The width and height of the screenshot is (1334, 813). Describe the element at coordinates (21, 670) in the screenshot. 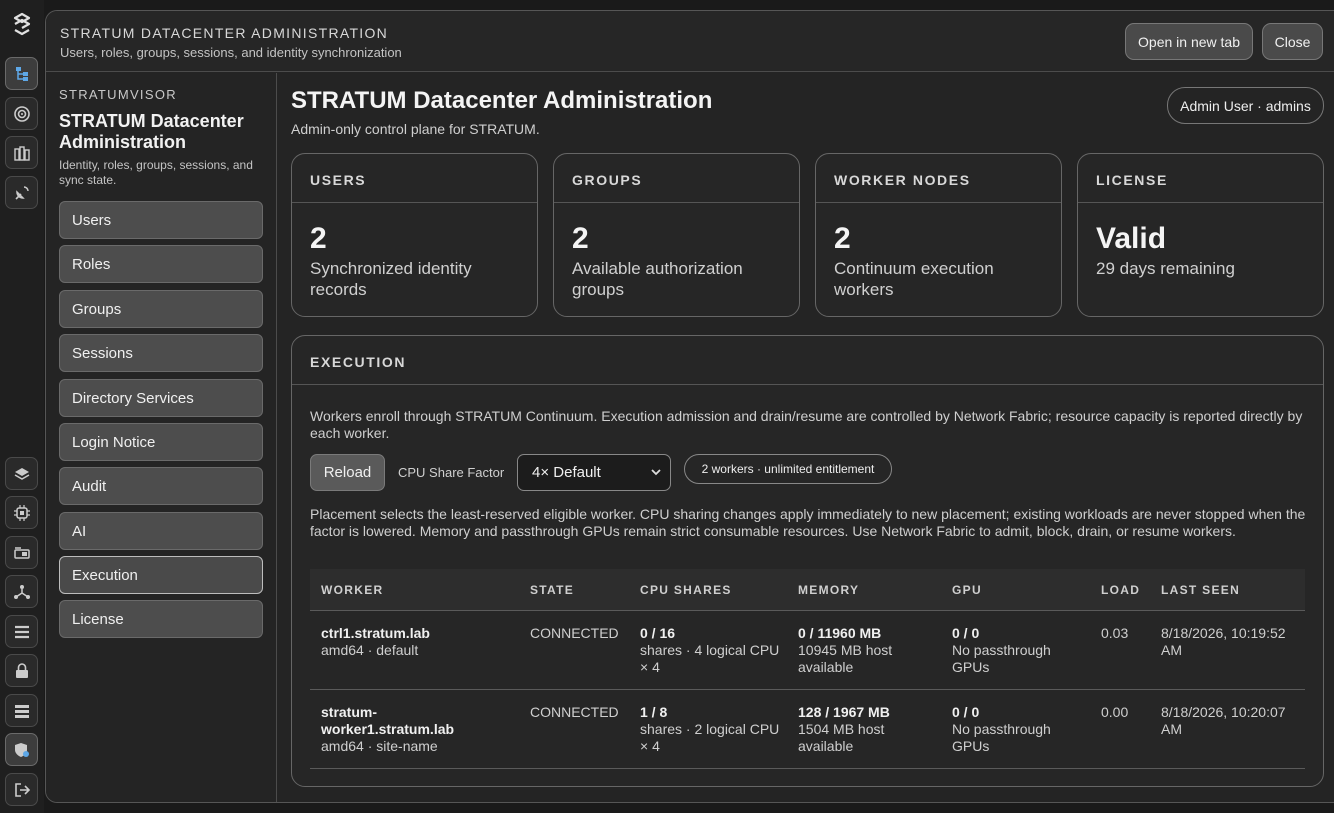

I see `lock-icon` at that location.